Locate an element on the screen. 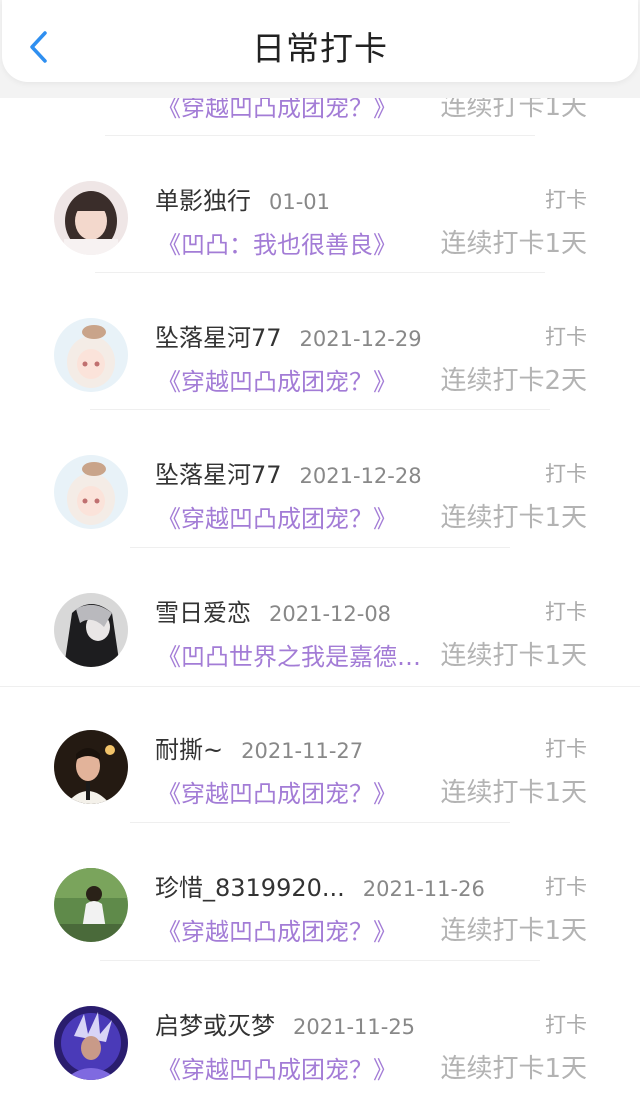  user-line: 单影独行 01-01 is located at coordinates (242, 198).